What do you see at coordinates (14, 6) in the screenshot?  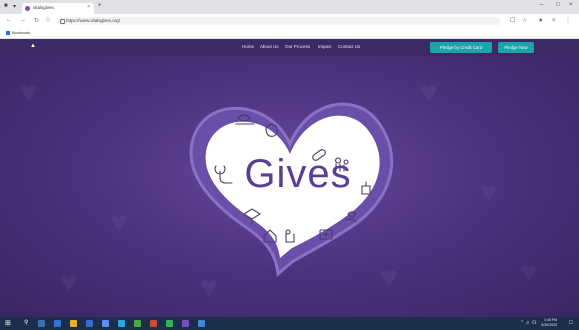 I see `tab-actions-icon: ▾` at bounding box center [14, 6].